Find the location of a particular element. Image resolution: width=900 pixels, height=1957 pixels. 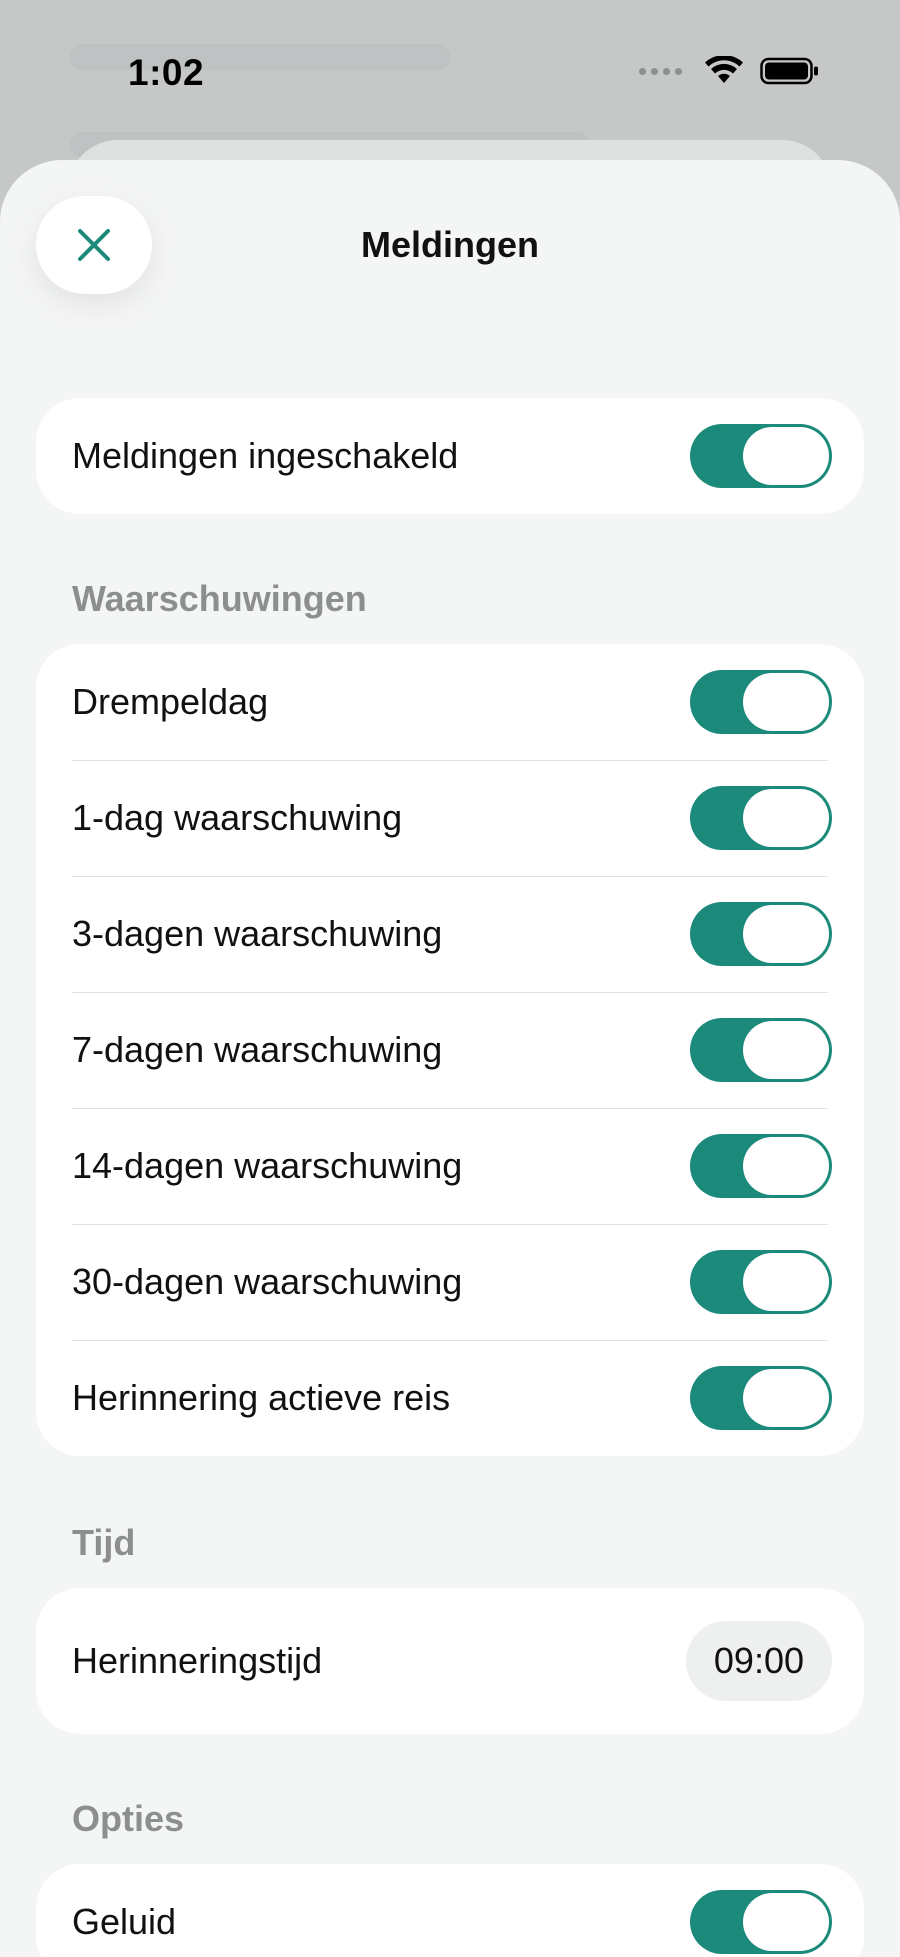

option-row-sound: Geluid is located at coordinates (450, 1910).